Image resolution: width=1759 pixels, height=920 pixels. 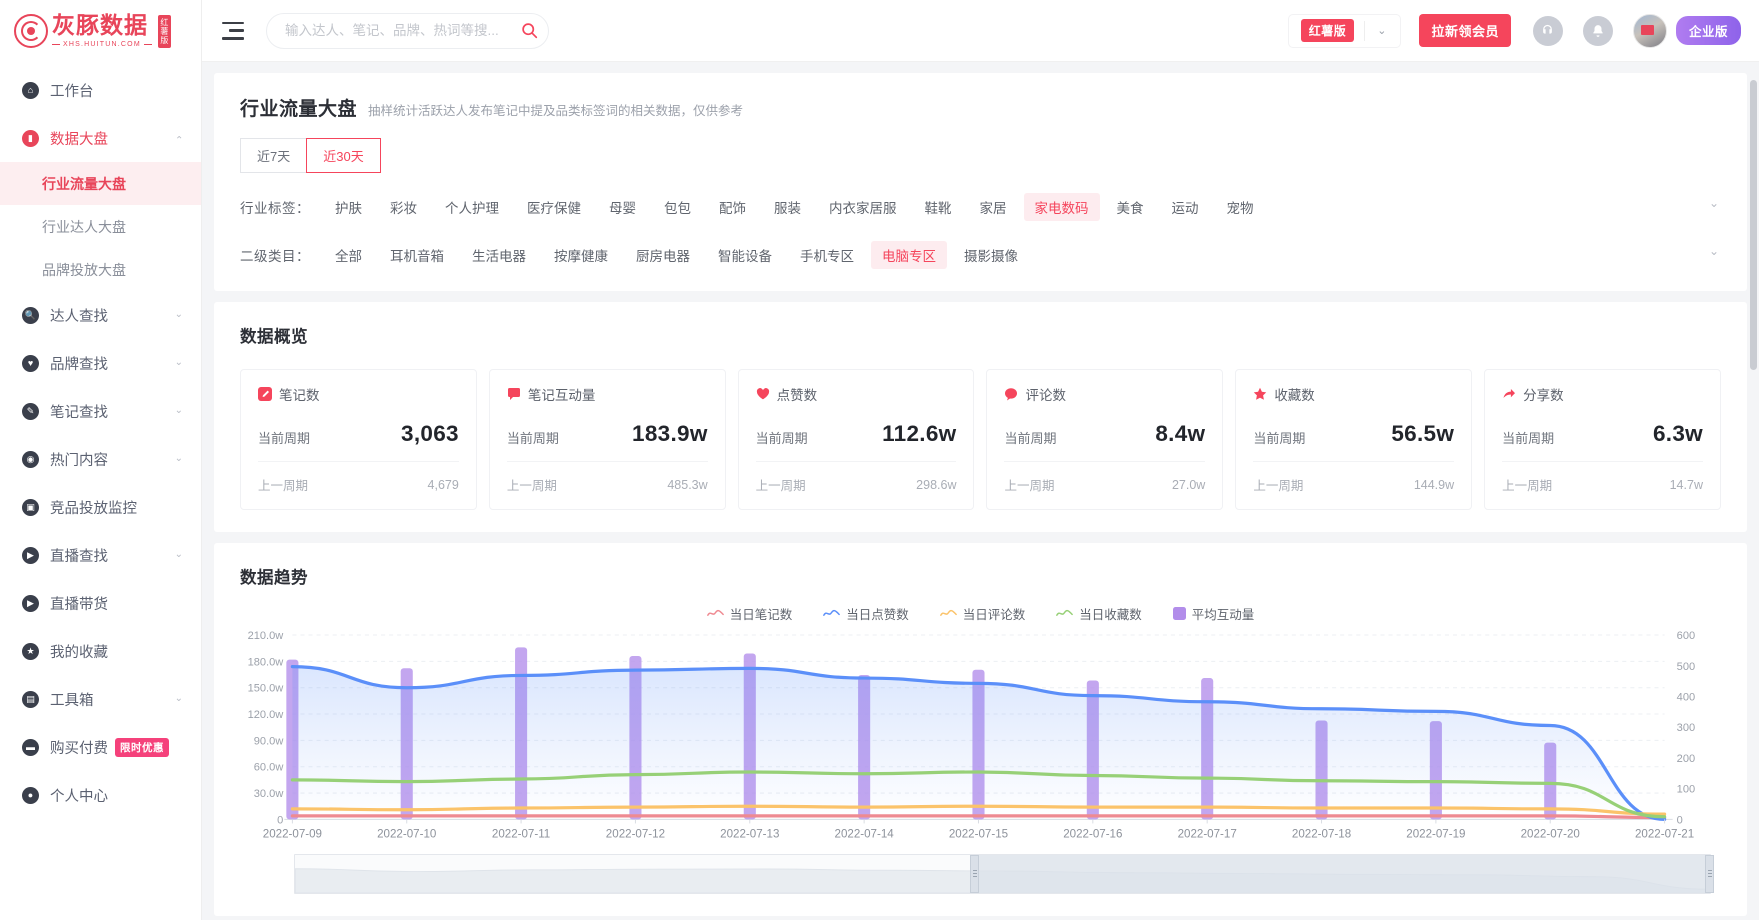 I want to click on filter-option: 运动, so click(x=1185, y=207).